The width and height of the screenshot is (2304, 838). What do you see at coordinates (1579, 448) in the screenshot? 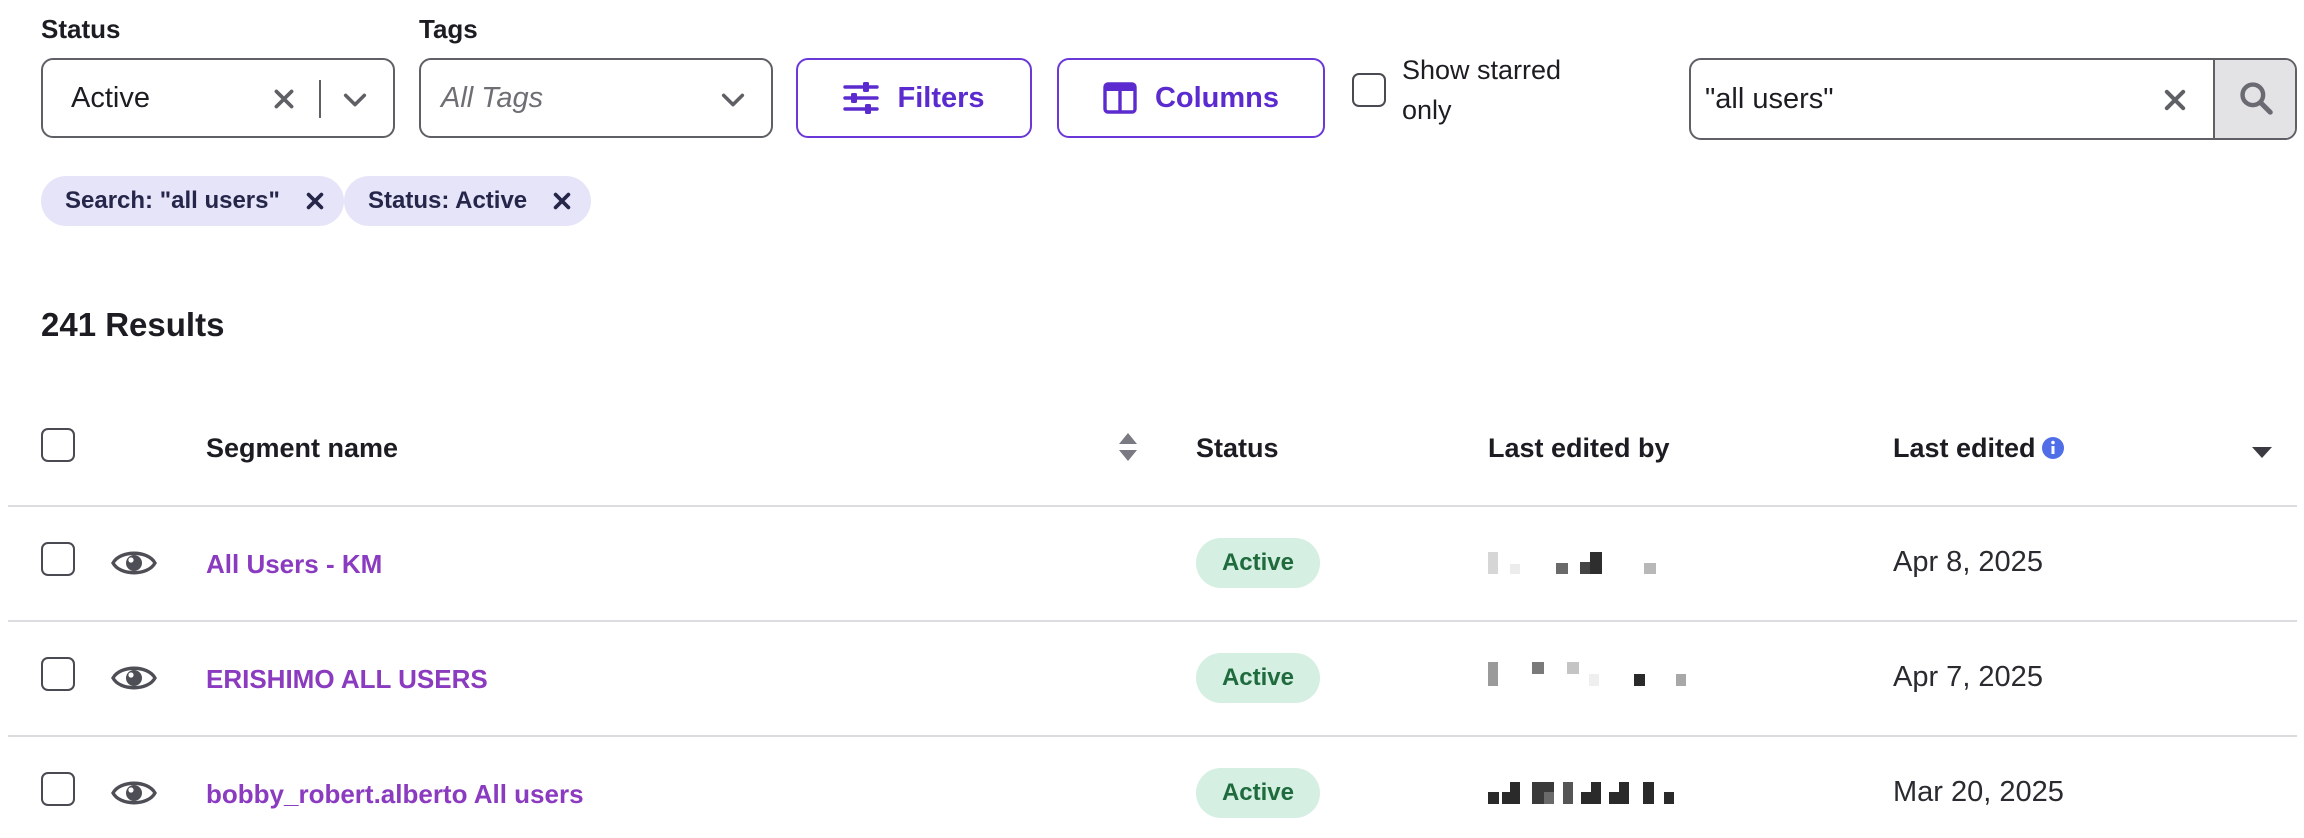
I see `column-header-last-edited-by: Last edited by` at bounding box center [1579, 448].